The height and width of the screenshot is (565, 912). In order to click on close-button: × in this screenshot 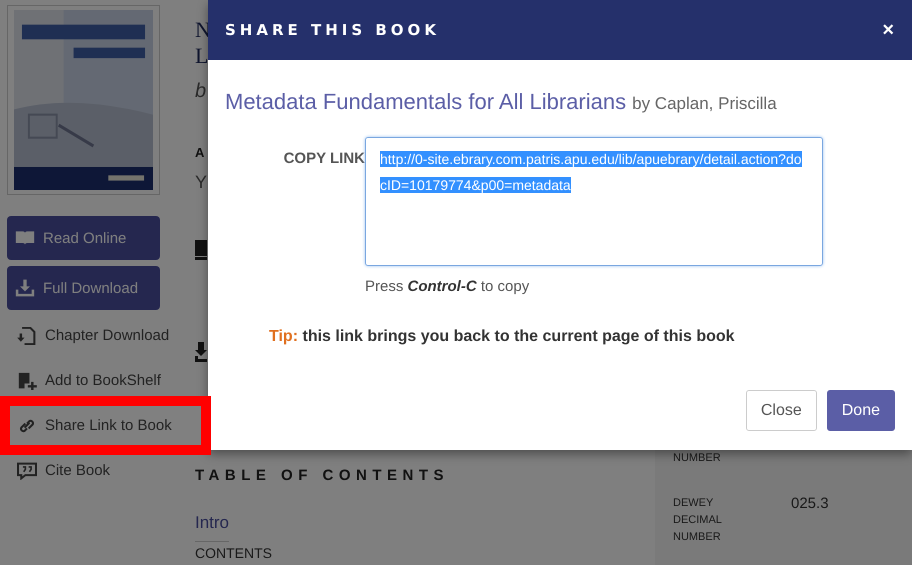, I will do `click(888, 30)`.